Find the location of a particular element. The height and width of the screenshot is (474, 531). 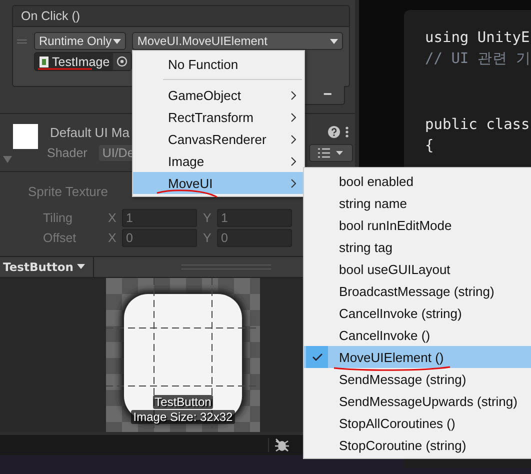

image-size-text: Image Size: 32x32 is located at coordinates (183, 417).